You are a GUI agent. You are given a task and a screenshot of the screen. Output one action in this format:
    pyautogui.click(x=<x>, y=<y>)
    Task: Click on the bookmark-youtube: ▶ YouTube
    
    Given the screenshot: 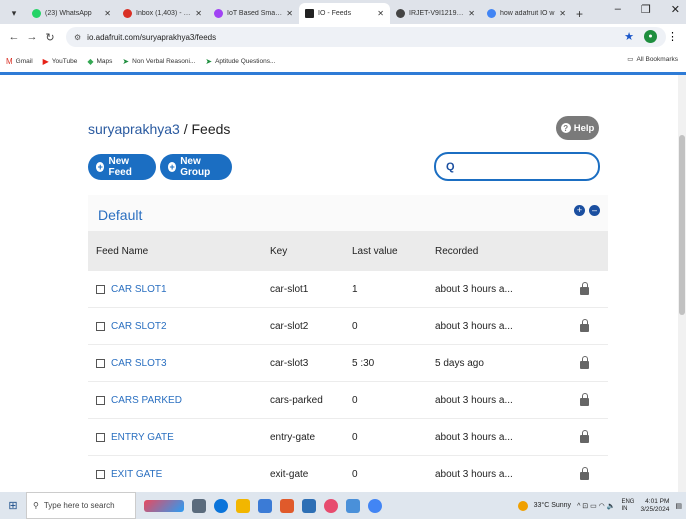 What is the action you would take?
    pyautogui.click(x=60, y=61)
    